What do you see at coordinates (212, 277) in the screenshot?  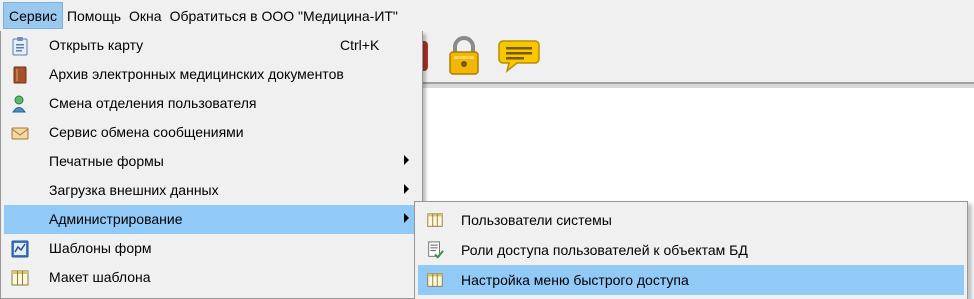 I see `menu-item-template-layout: Макет шаблона` at bounding box center [212, 277].